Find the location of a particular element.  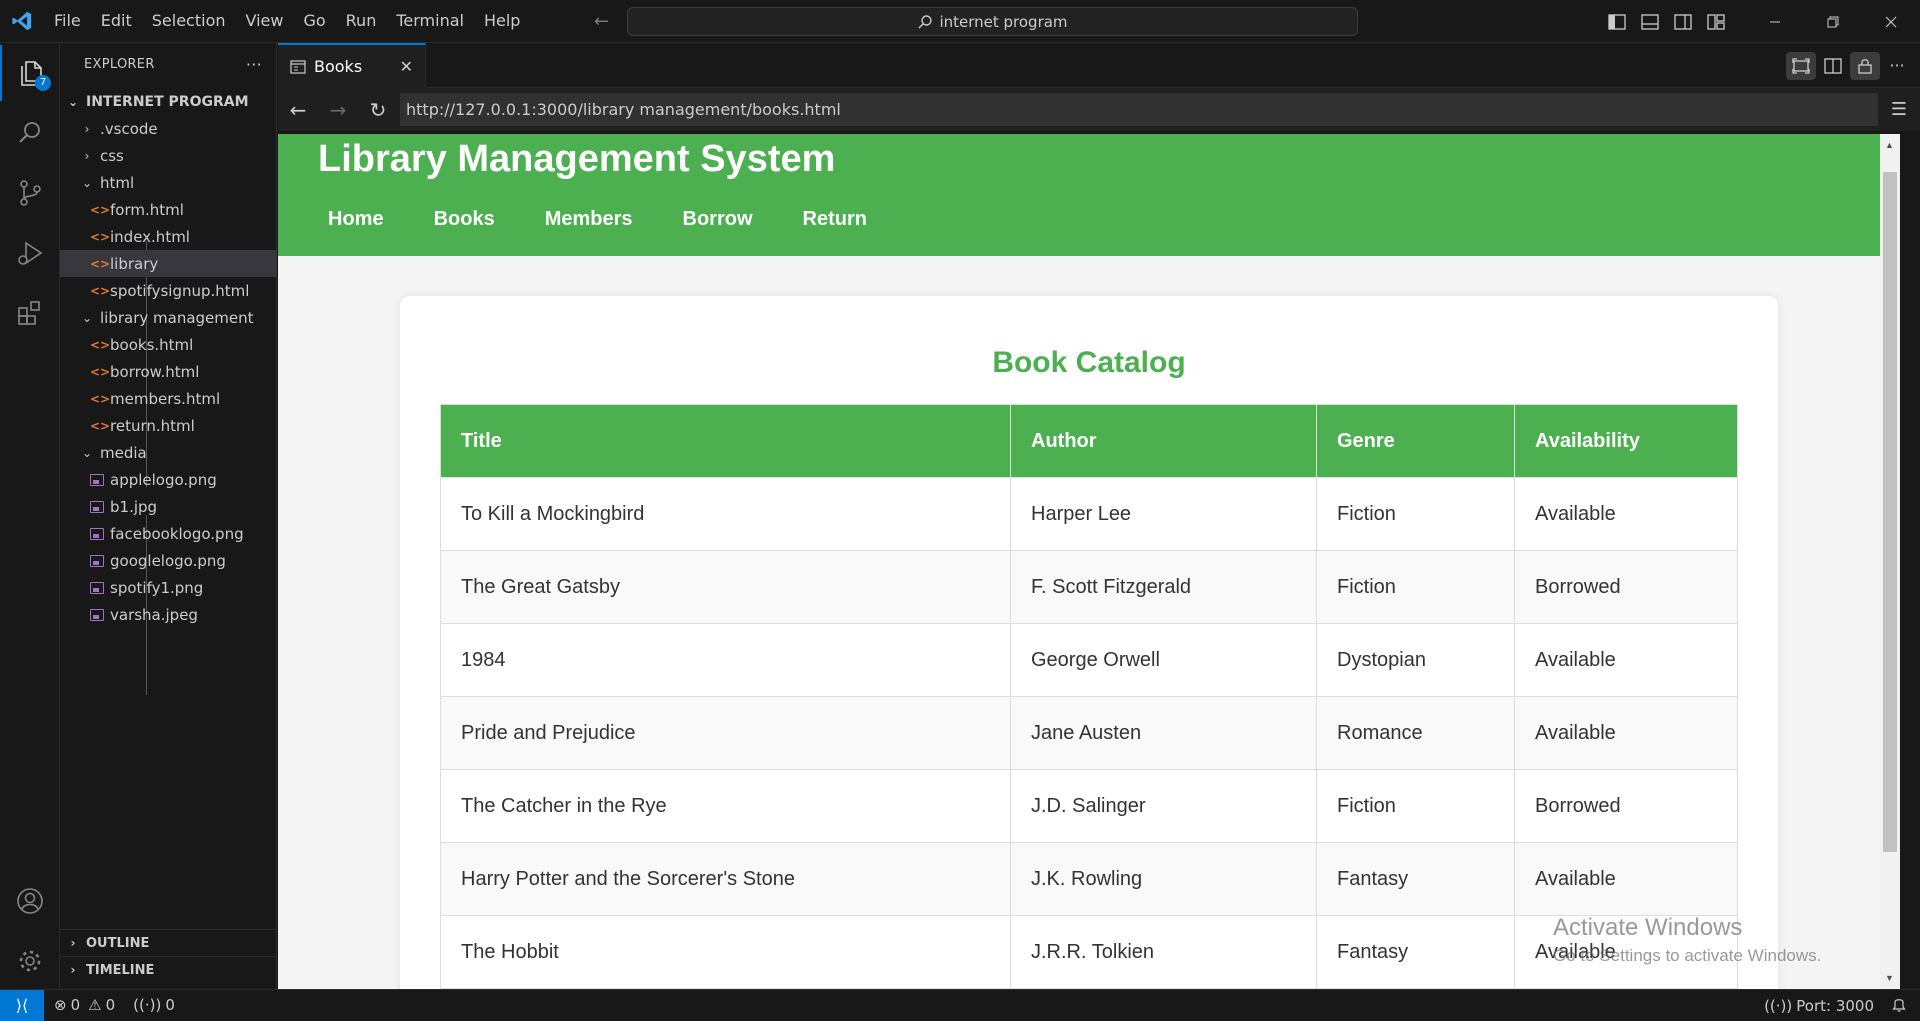

nav-link-borrow: Borrow is located at coordinates (718, 219).